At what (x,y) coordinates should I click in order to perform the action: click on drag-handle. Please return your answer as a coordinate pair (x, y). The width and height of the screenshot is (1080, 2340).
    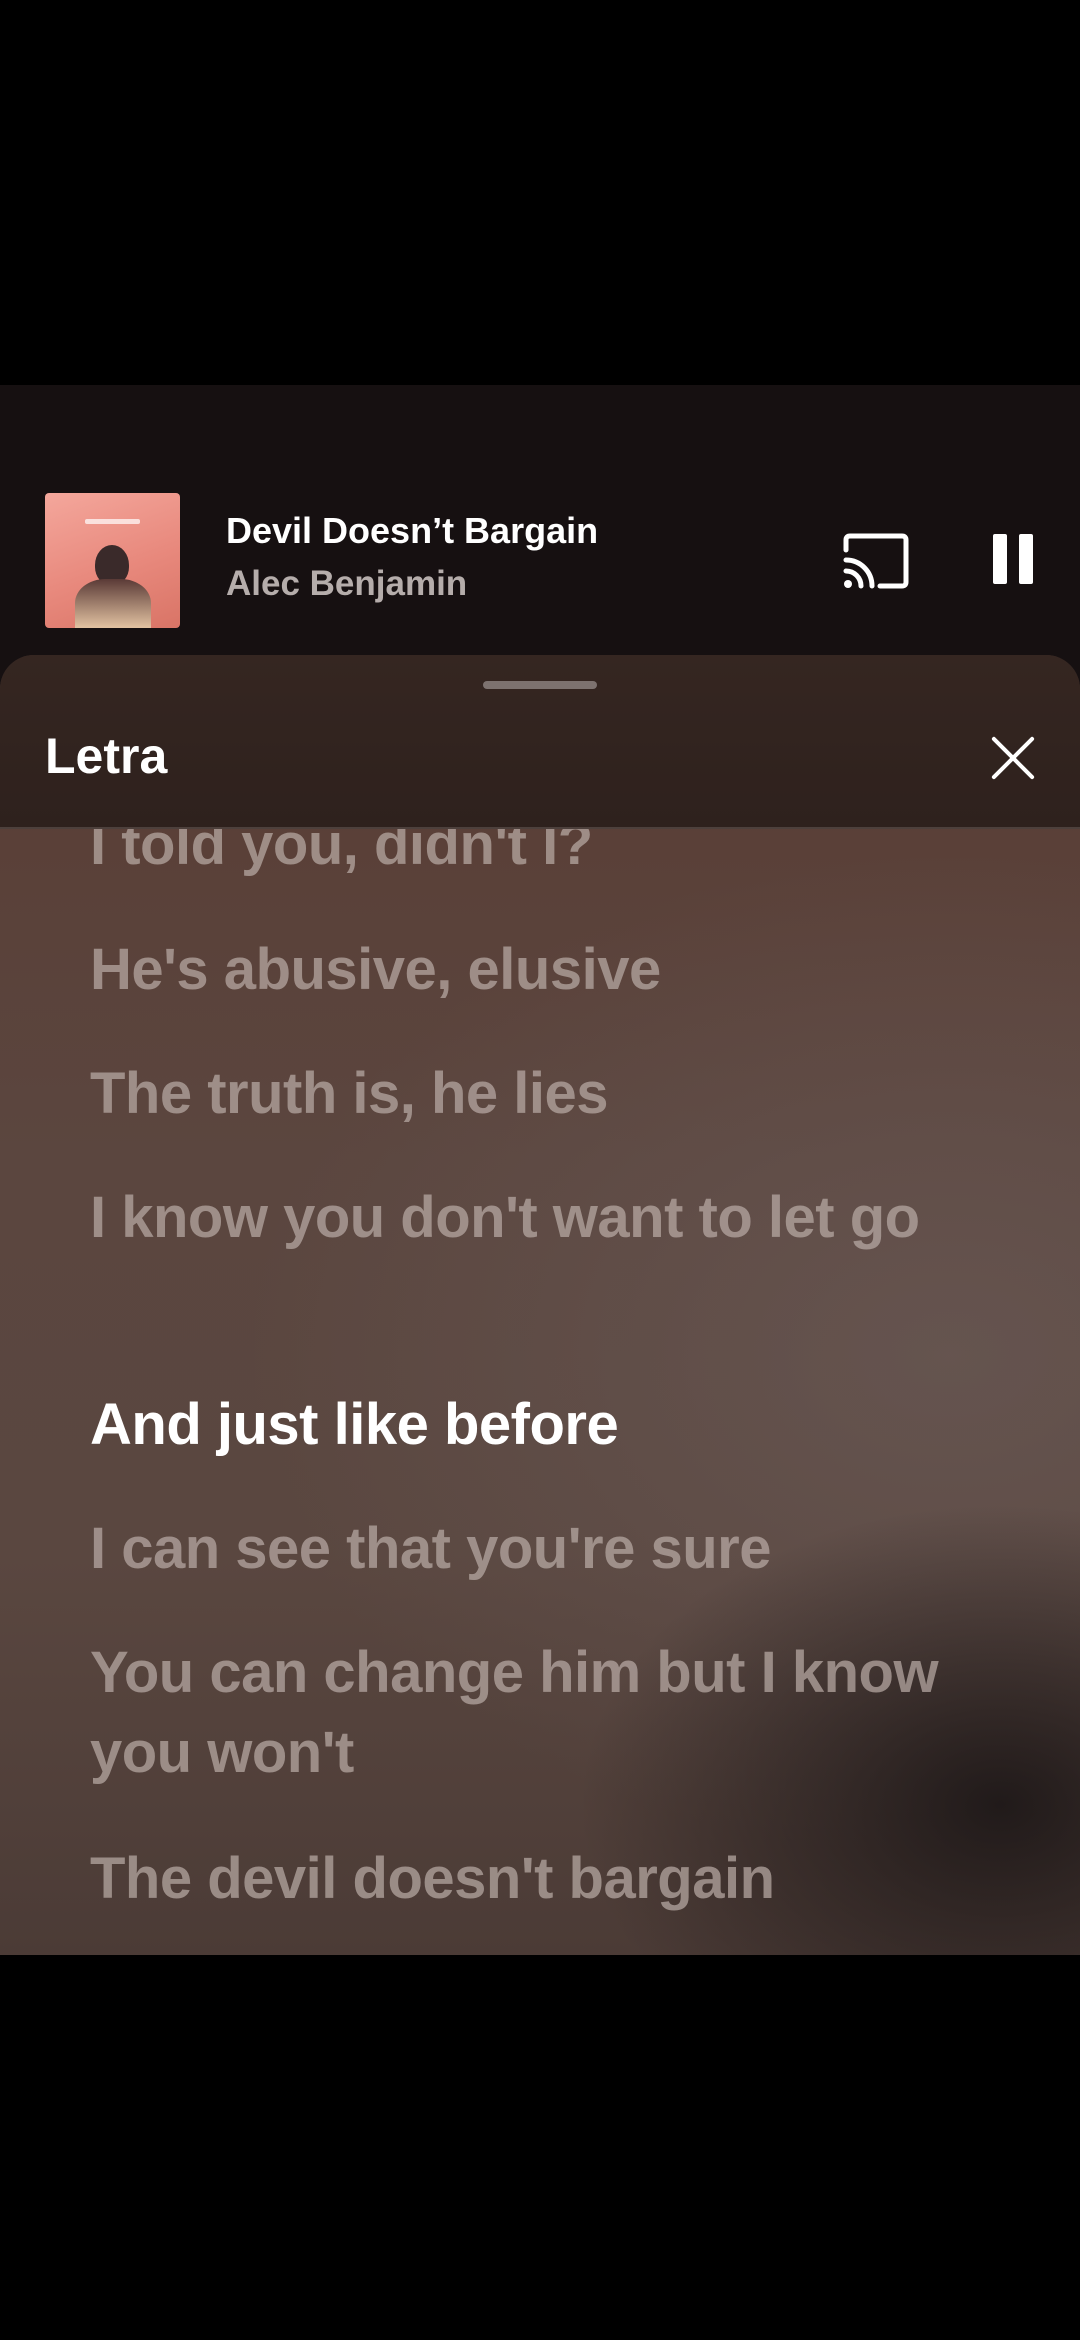
    Looking at the image, I should click on (540, 685).